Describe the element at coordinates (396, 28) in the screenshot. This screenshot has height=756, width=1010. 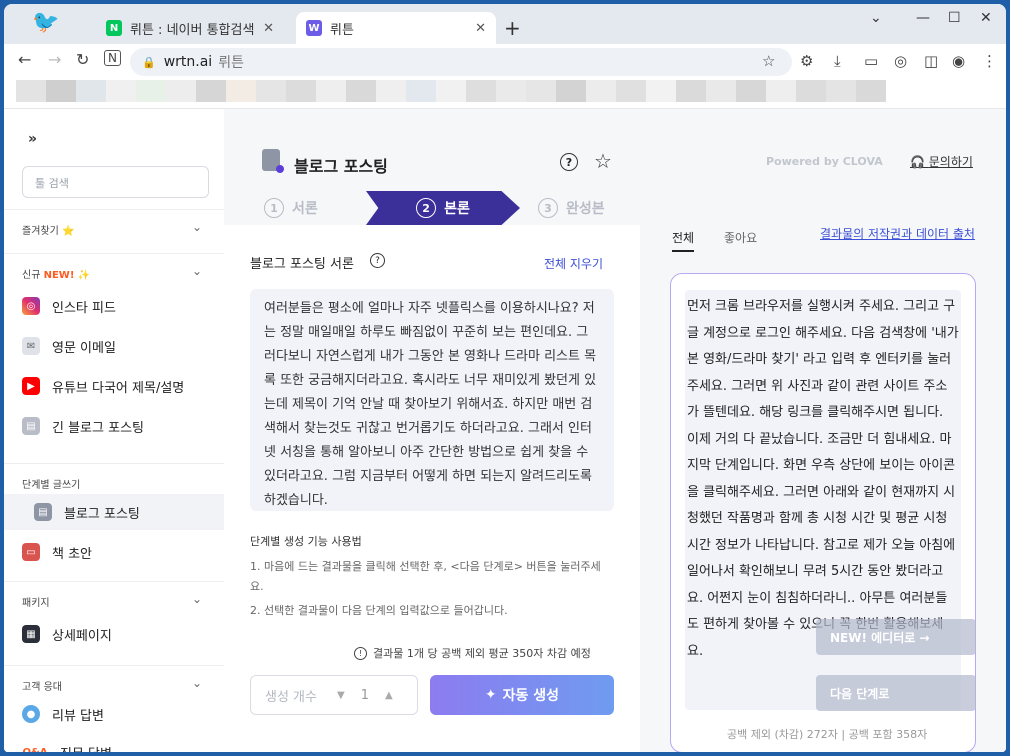
I see `tab-wrtn: W 뤼튼 ✕` at that location.